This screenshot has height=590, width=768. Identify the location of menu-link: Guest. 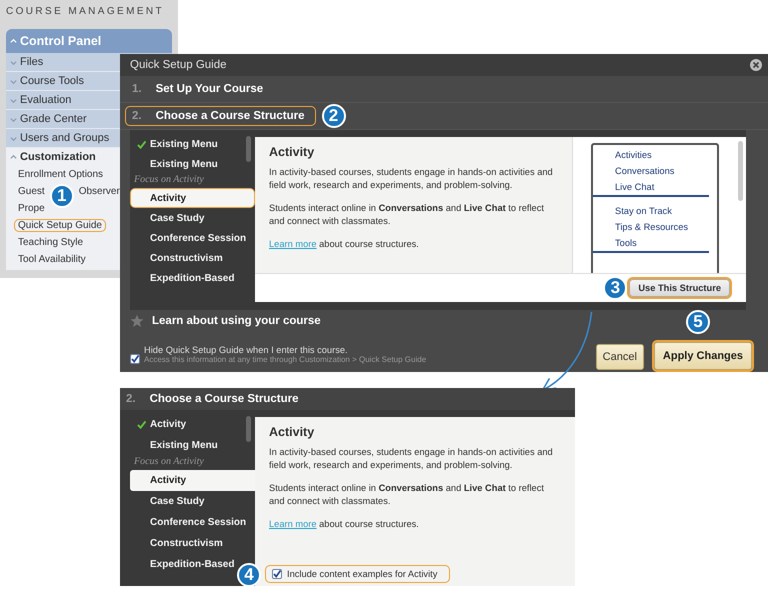
(31, 191).